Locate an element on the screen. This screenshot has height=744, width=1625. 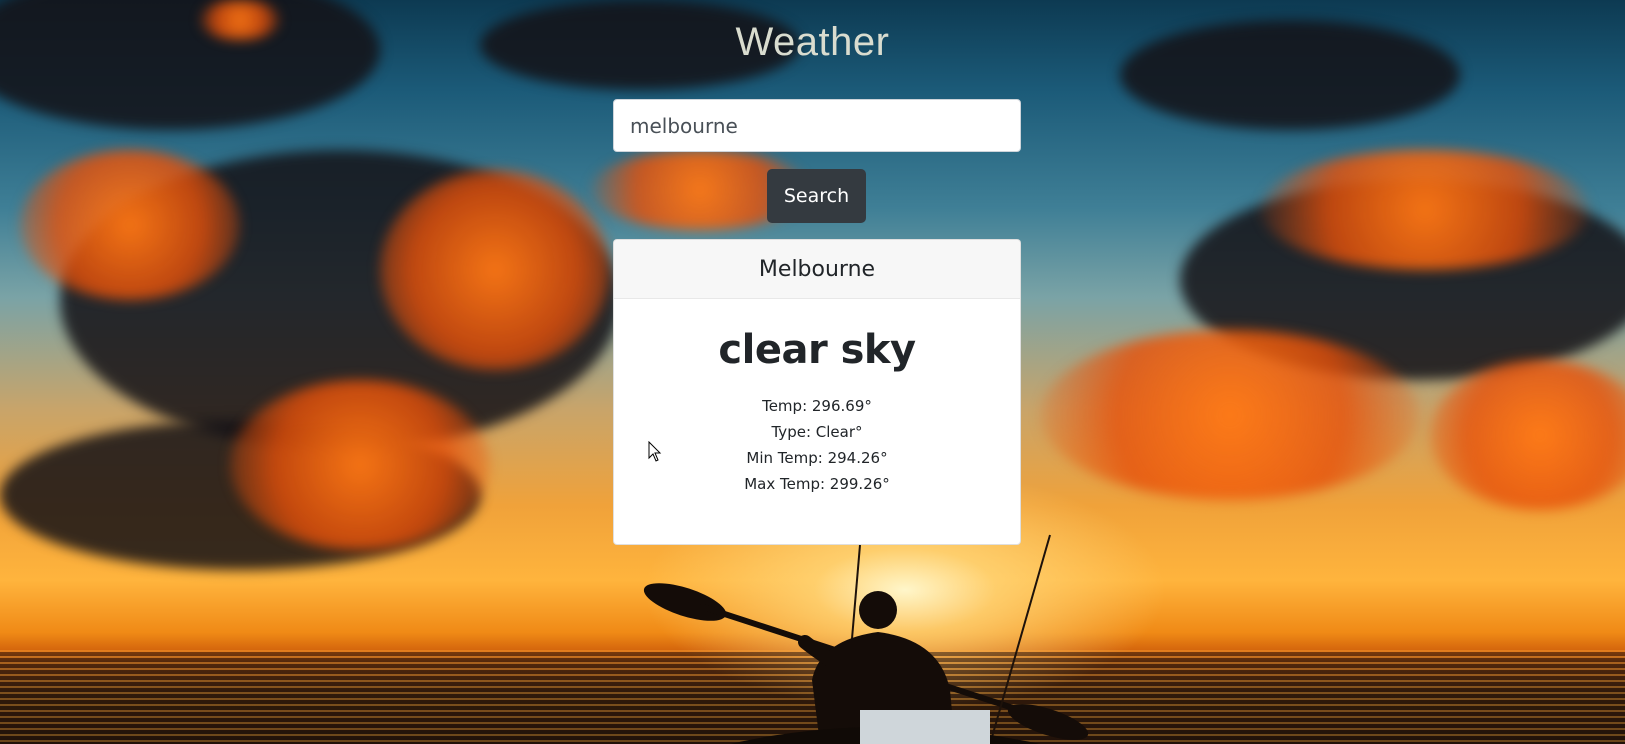
city-name: Melbourne is located at coordinates (817, 269).